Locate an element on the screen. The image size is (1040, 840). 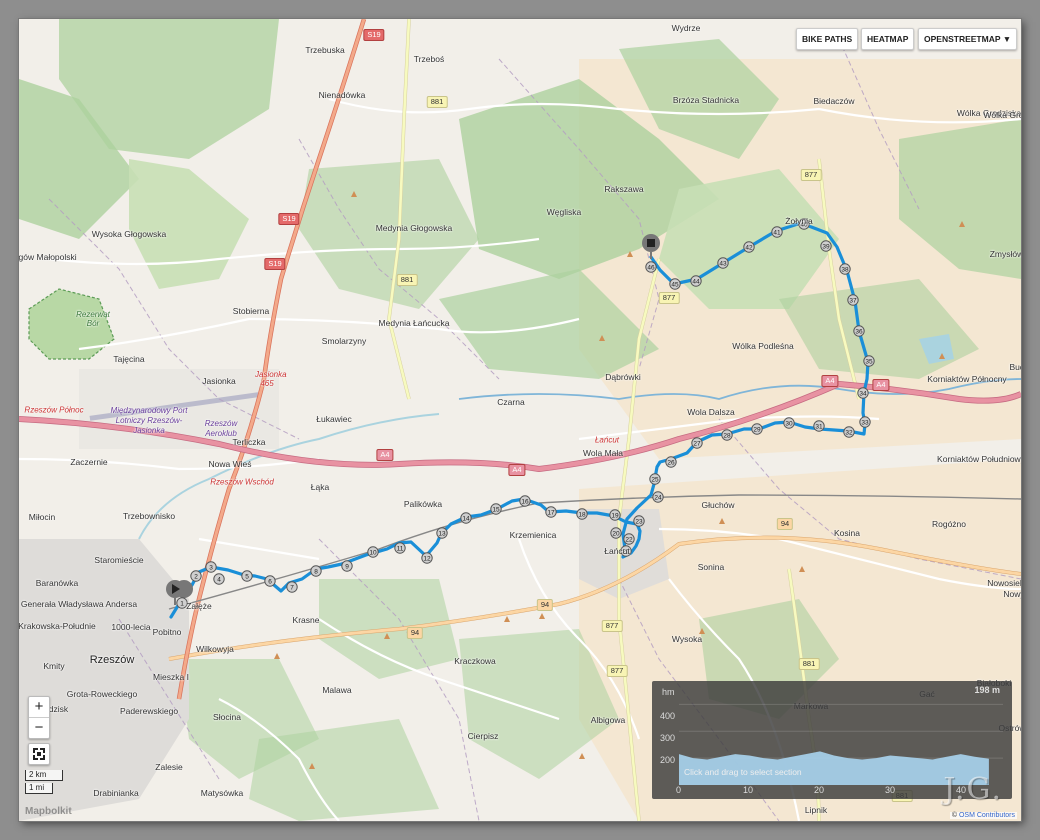
road-shield-881: 881 is located at coordinates (809, 664).